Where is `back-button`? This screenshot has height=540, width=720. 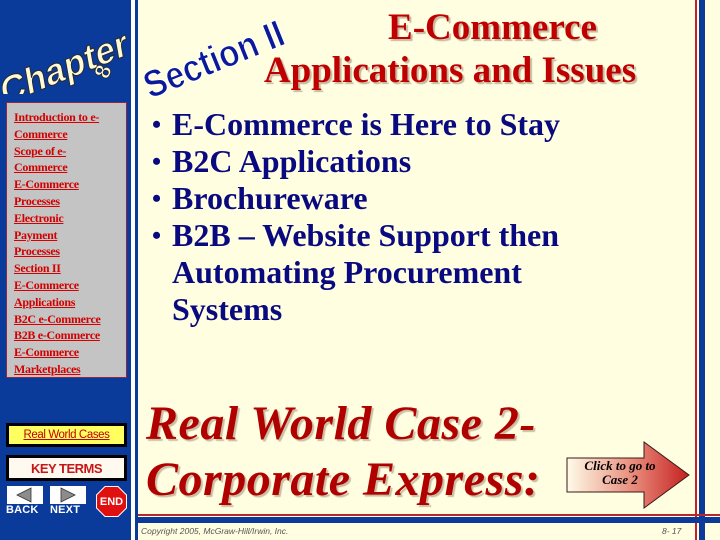
back-button is located at coordinates (25, 495).